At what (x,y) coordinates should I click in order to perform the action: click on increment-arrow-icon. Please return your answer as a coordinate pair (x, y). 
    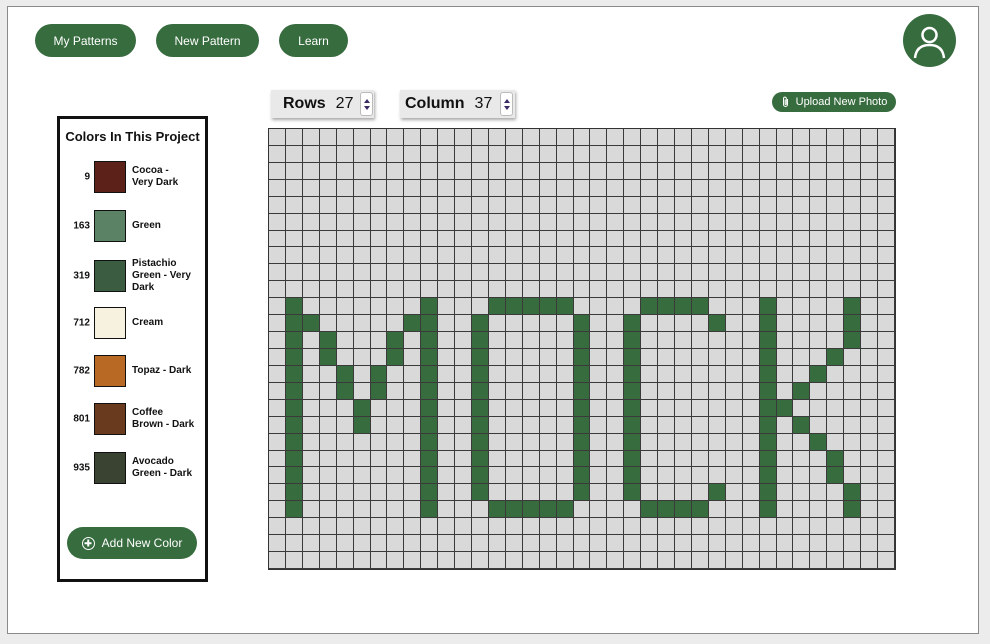
    Looking at the image, I should click on (366, 100).